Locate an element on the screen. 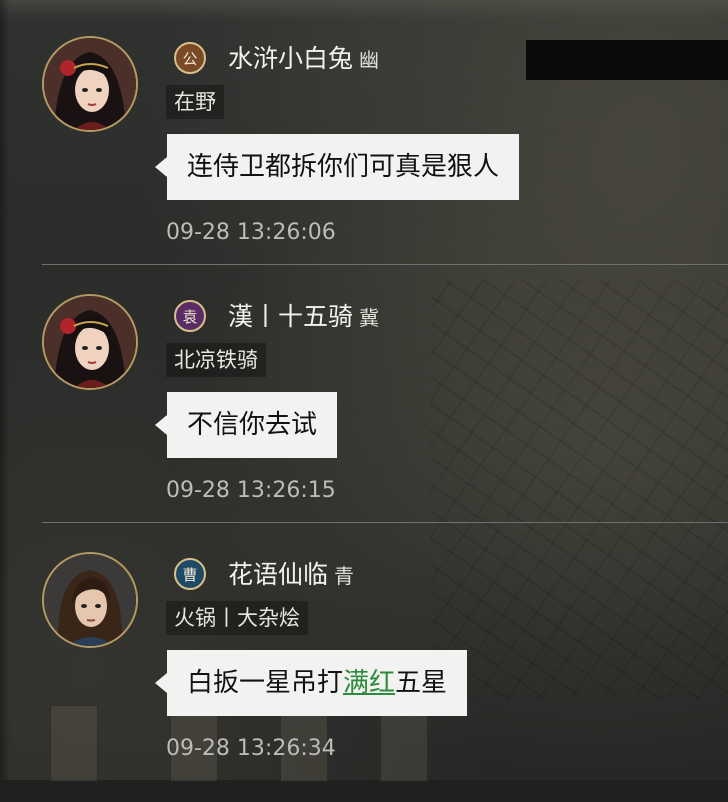  message-timestamp: 09-28 13:26:15 is located at coordinates (251, 490).